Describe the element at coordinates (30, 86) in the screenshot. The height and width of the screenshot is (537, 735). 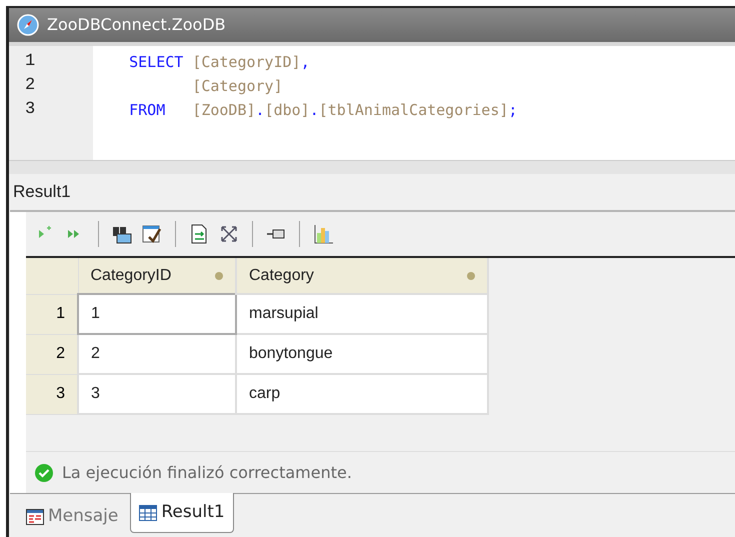
I see `line-number: 2` at that location.